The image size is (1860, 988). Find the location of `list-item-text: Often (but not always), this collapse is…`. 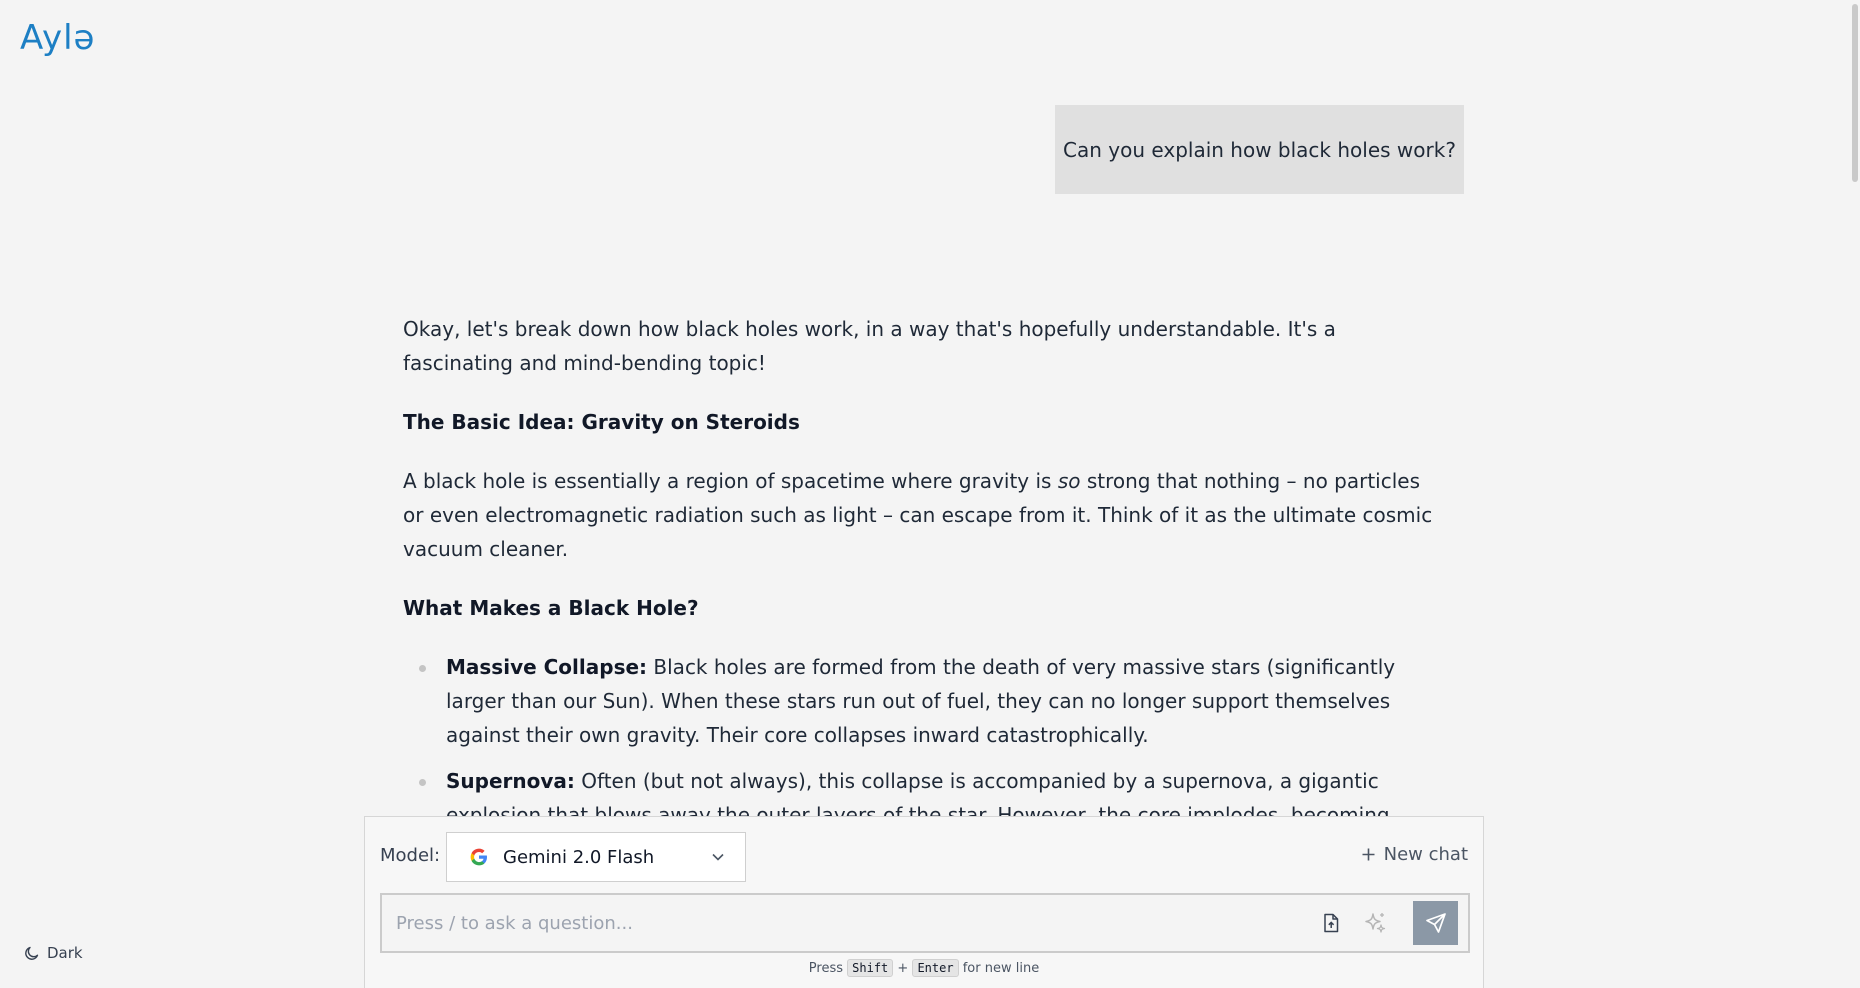

list-item-text: Often (but not always), this collapse is… is located at coordinates (918, 792).